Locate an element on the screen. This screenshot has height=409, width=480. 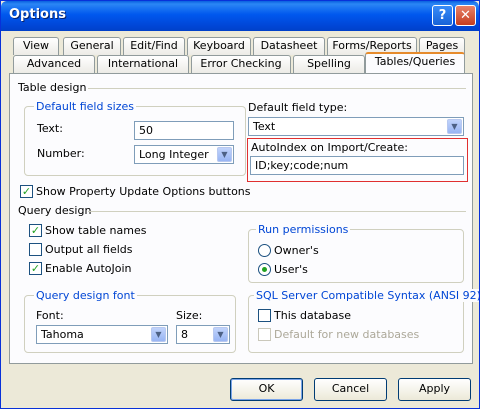
help-icon: ? is located at coordinates (442, 15).